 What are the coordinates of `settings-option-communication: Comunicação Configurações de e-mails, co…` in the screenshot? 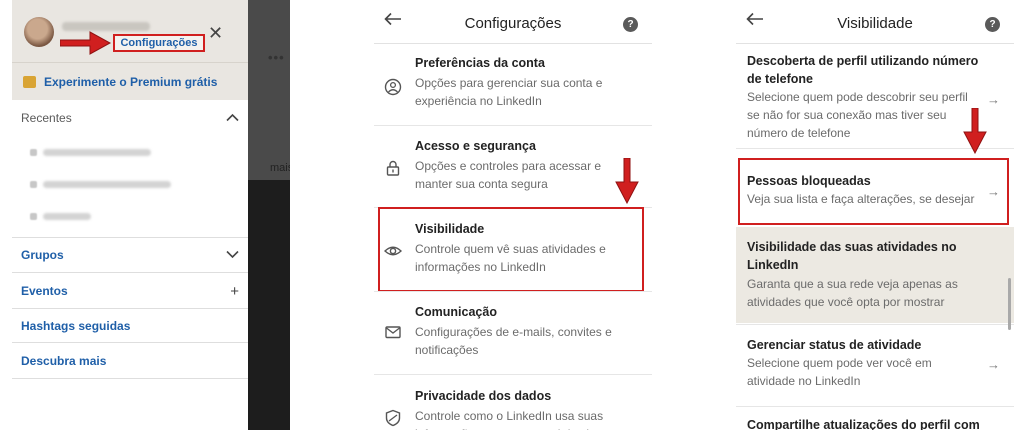 It's located at (513, 336).